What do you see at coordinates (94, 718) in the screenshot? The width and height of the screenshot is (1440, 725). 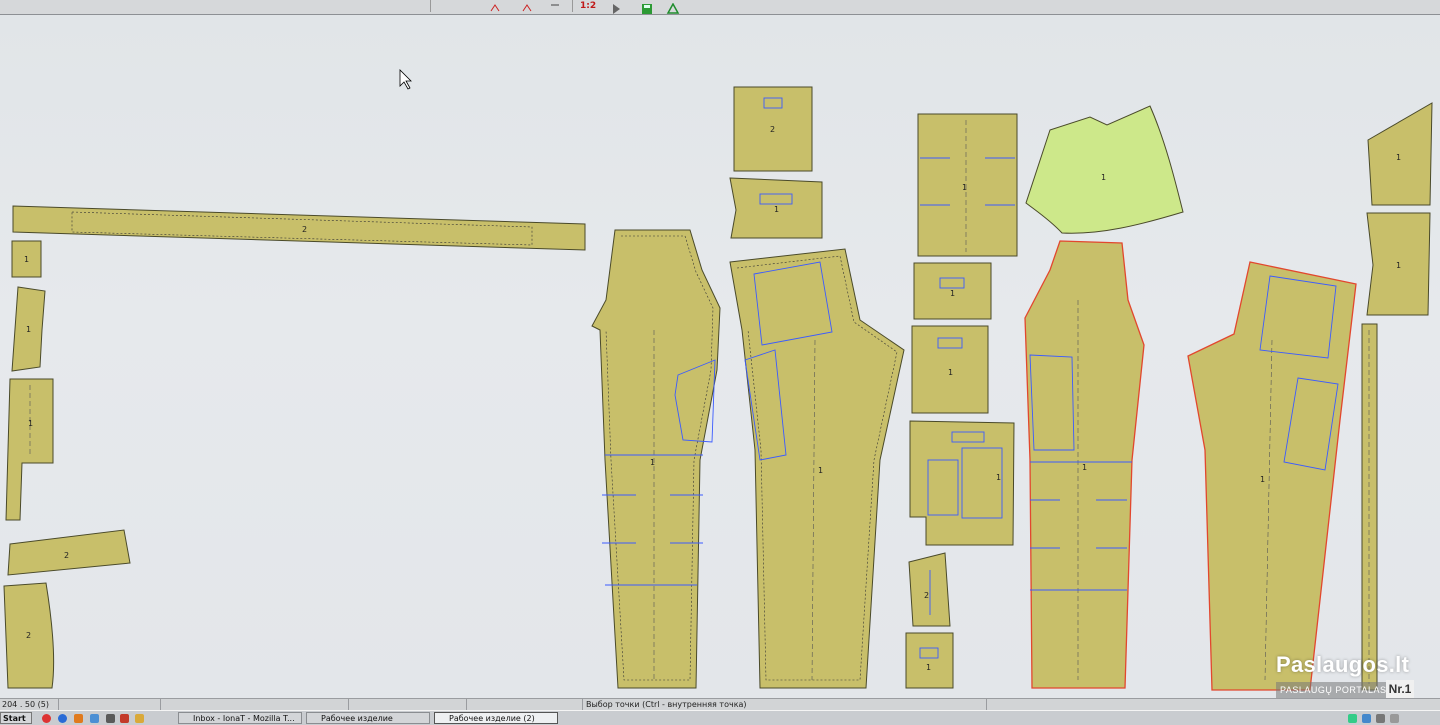 I see `desktop-icon` at bounding box center [94, 718].